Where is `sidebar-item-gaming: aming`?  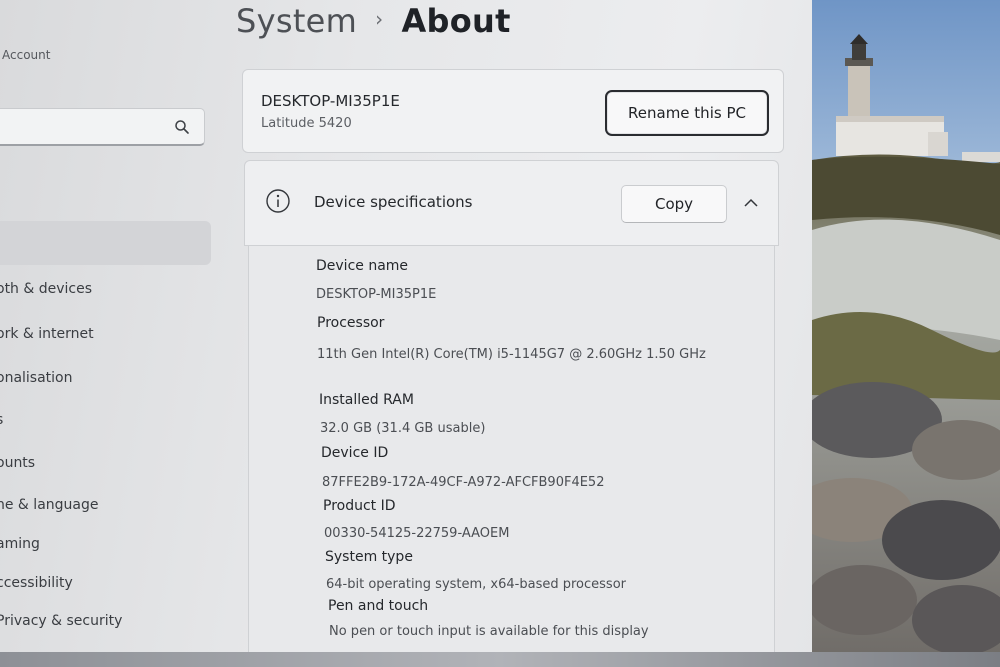 sidebar-item-gaming: aming is located at coordinates (20, 544).